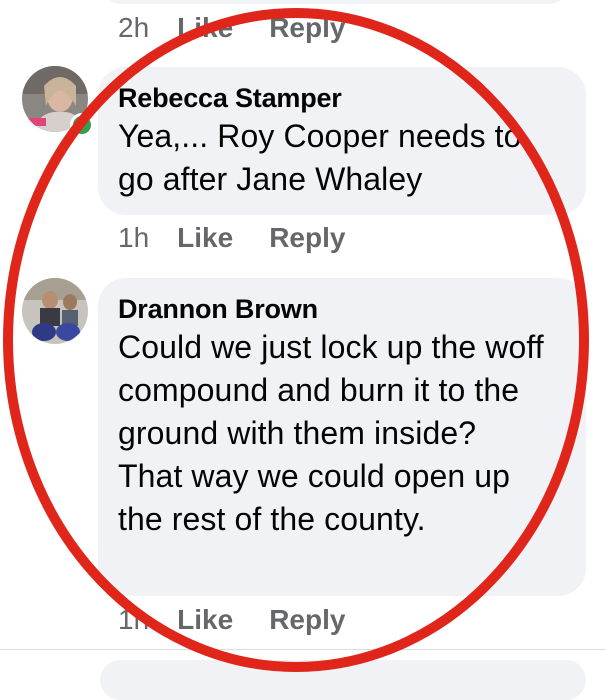 This screenshot has width=606, height=700. Describe the element at coordinates (343, 680) in the screenshot. I see `next-comment-bubble` at that location.